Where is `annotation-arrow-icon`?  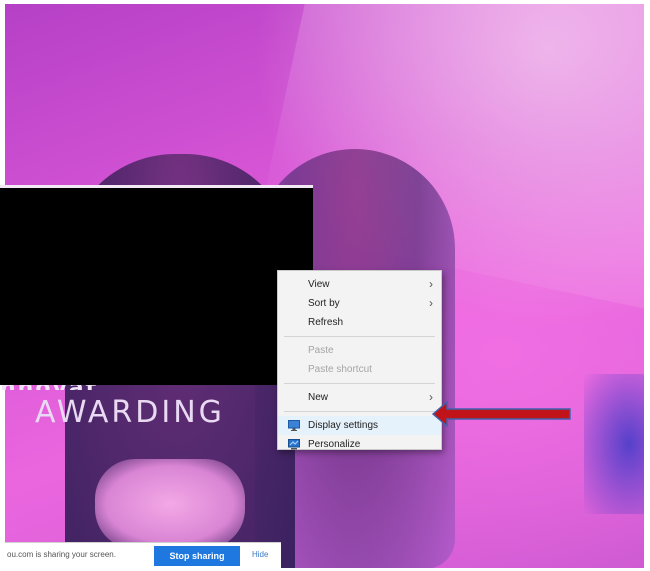 annotation-arrow-icon is located at coordinates (501, 414).